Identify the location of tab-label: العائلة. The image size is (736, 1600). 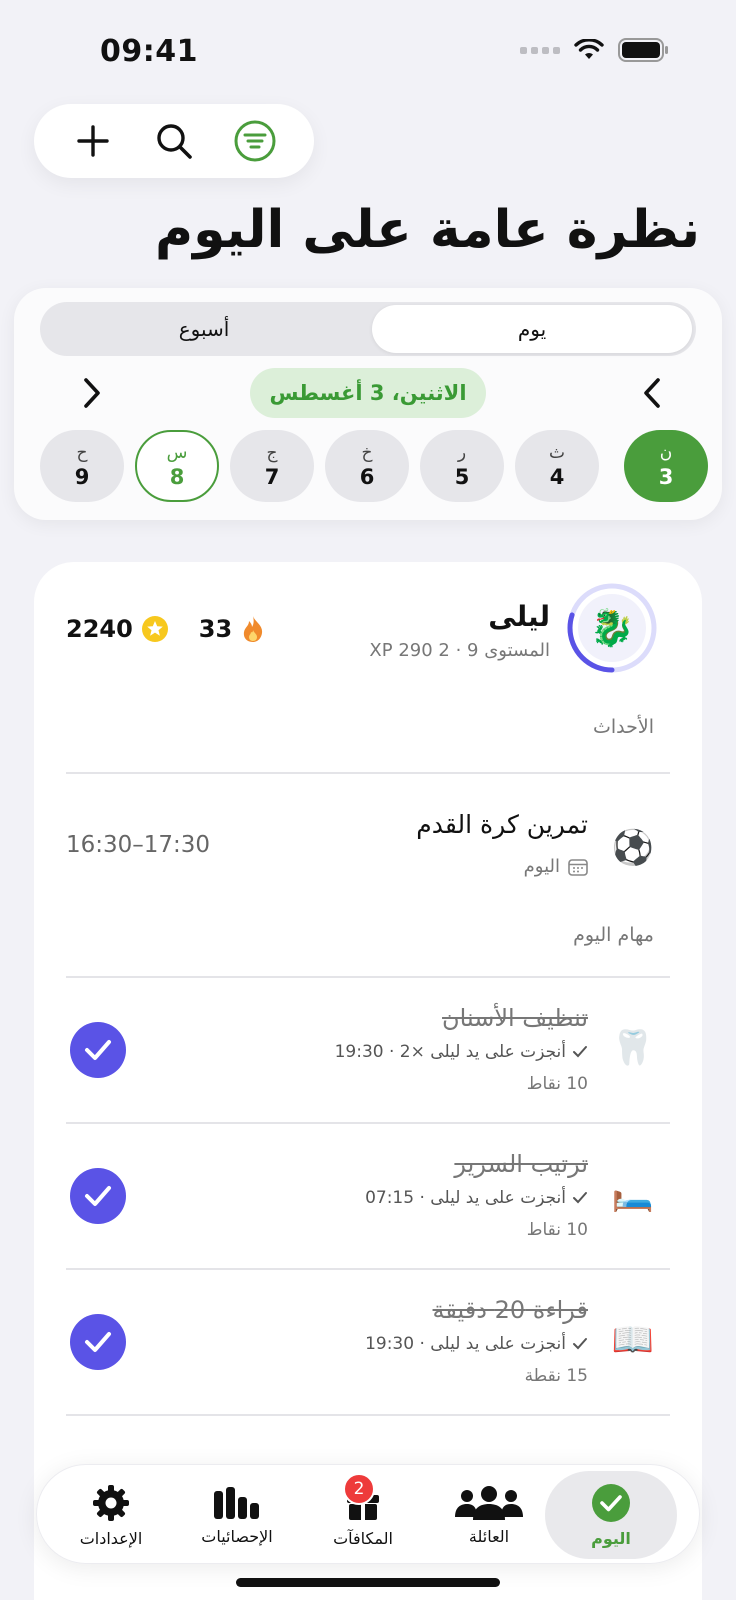
(489, 1536).